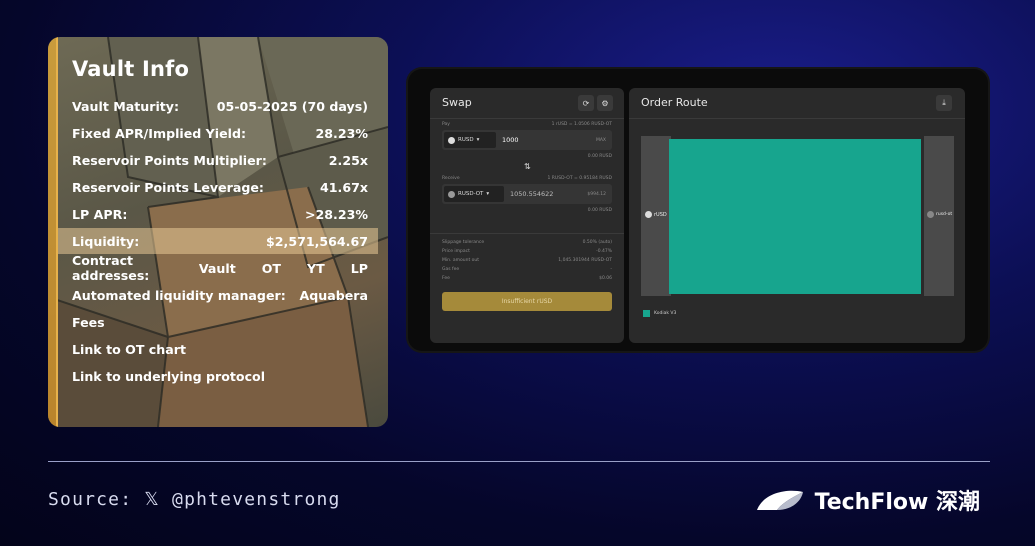 The height and width of the screenshot is (546, 1035). What do you see at coordinates (446, 124) in the screenshot?
I see `pay-label: Pay` at bounding box center [446, 124].